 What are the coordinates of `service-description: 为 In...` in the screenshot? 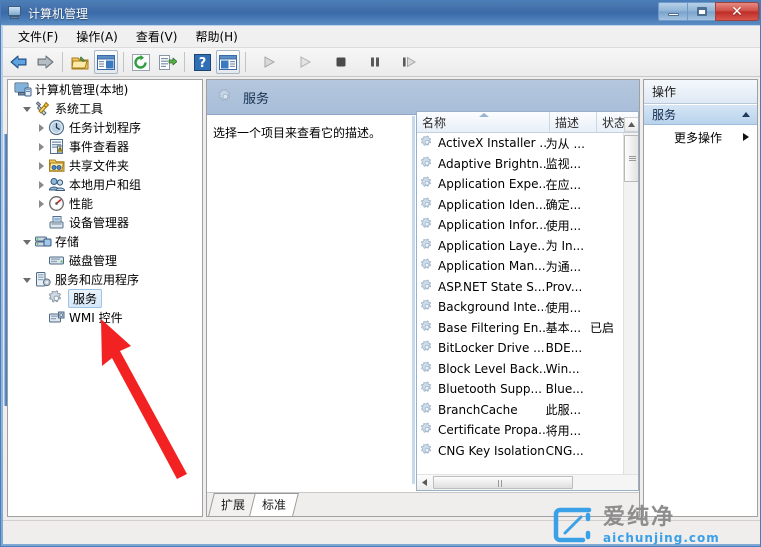 It's located at (565, 246).